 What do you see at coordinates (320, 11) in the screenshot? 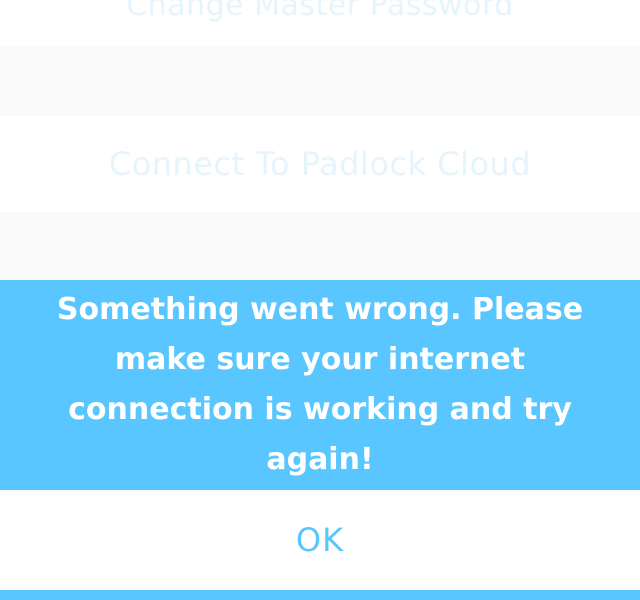
I see `change-master-password-label: Change Master Password` at bounding box center [320, 11].